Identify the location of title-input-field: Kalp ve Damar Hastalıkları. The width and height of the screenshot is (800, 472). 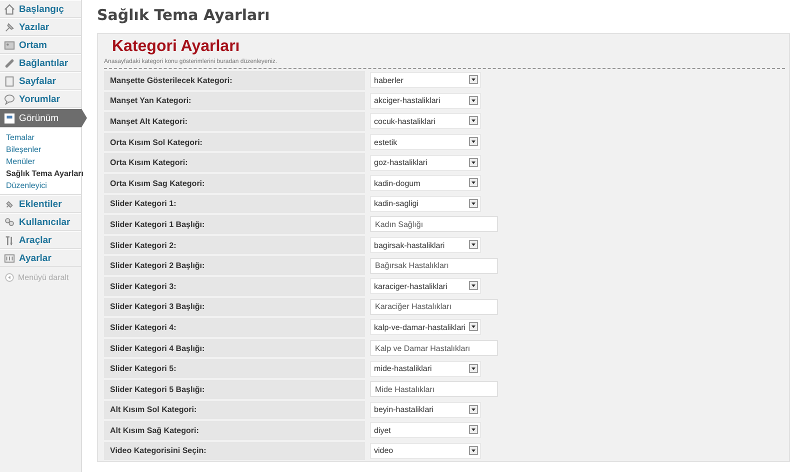
(434, 348).